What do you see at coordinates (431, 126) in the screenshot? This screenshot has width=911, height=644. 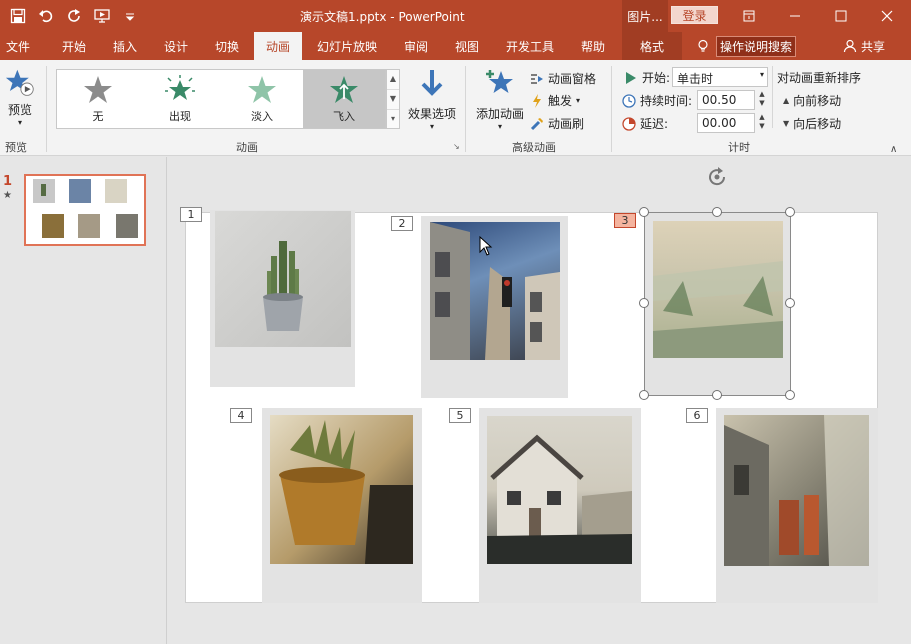 I see `effect-options-dropdown-icon: ▾` at bounding box center [431, 126].